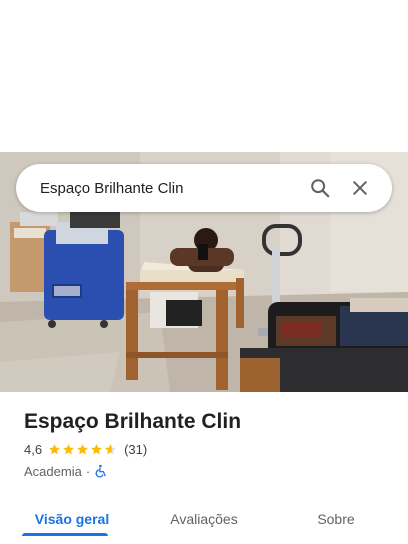 The width and height of the screenshot is (408, 544). I want to click on rating-value: 4,6, so click(33, 449).